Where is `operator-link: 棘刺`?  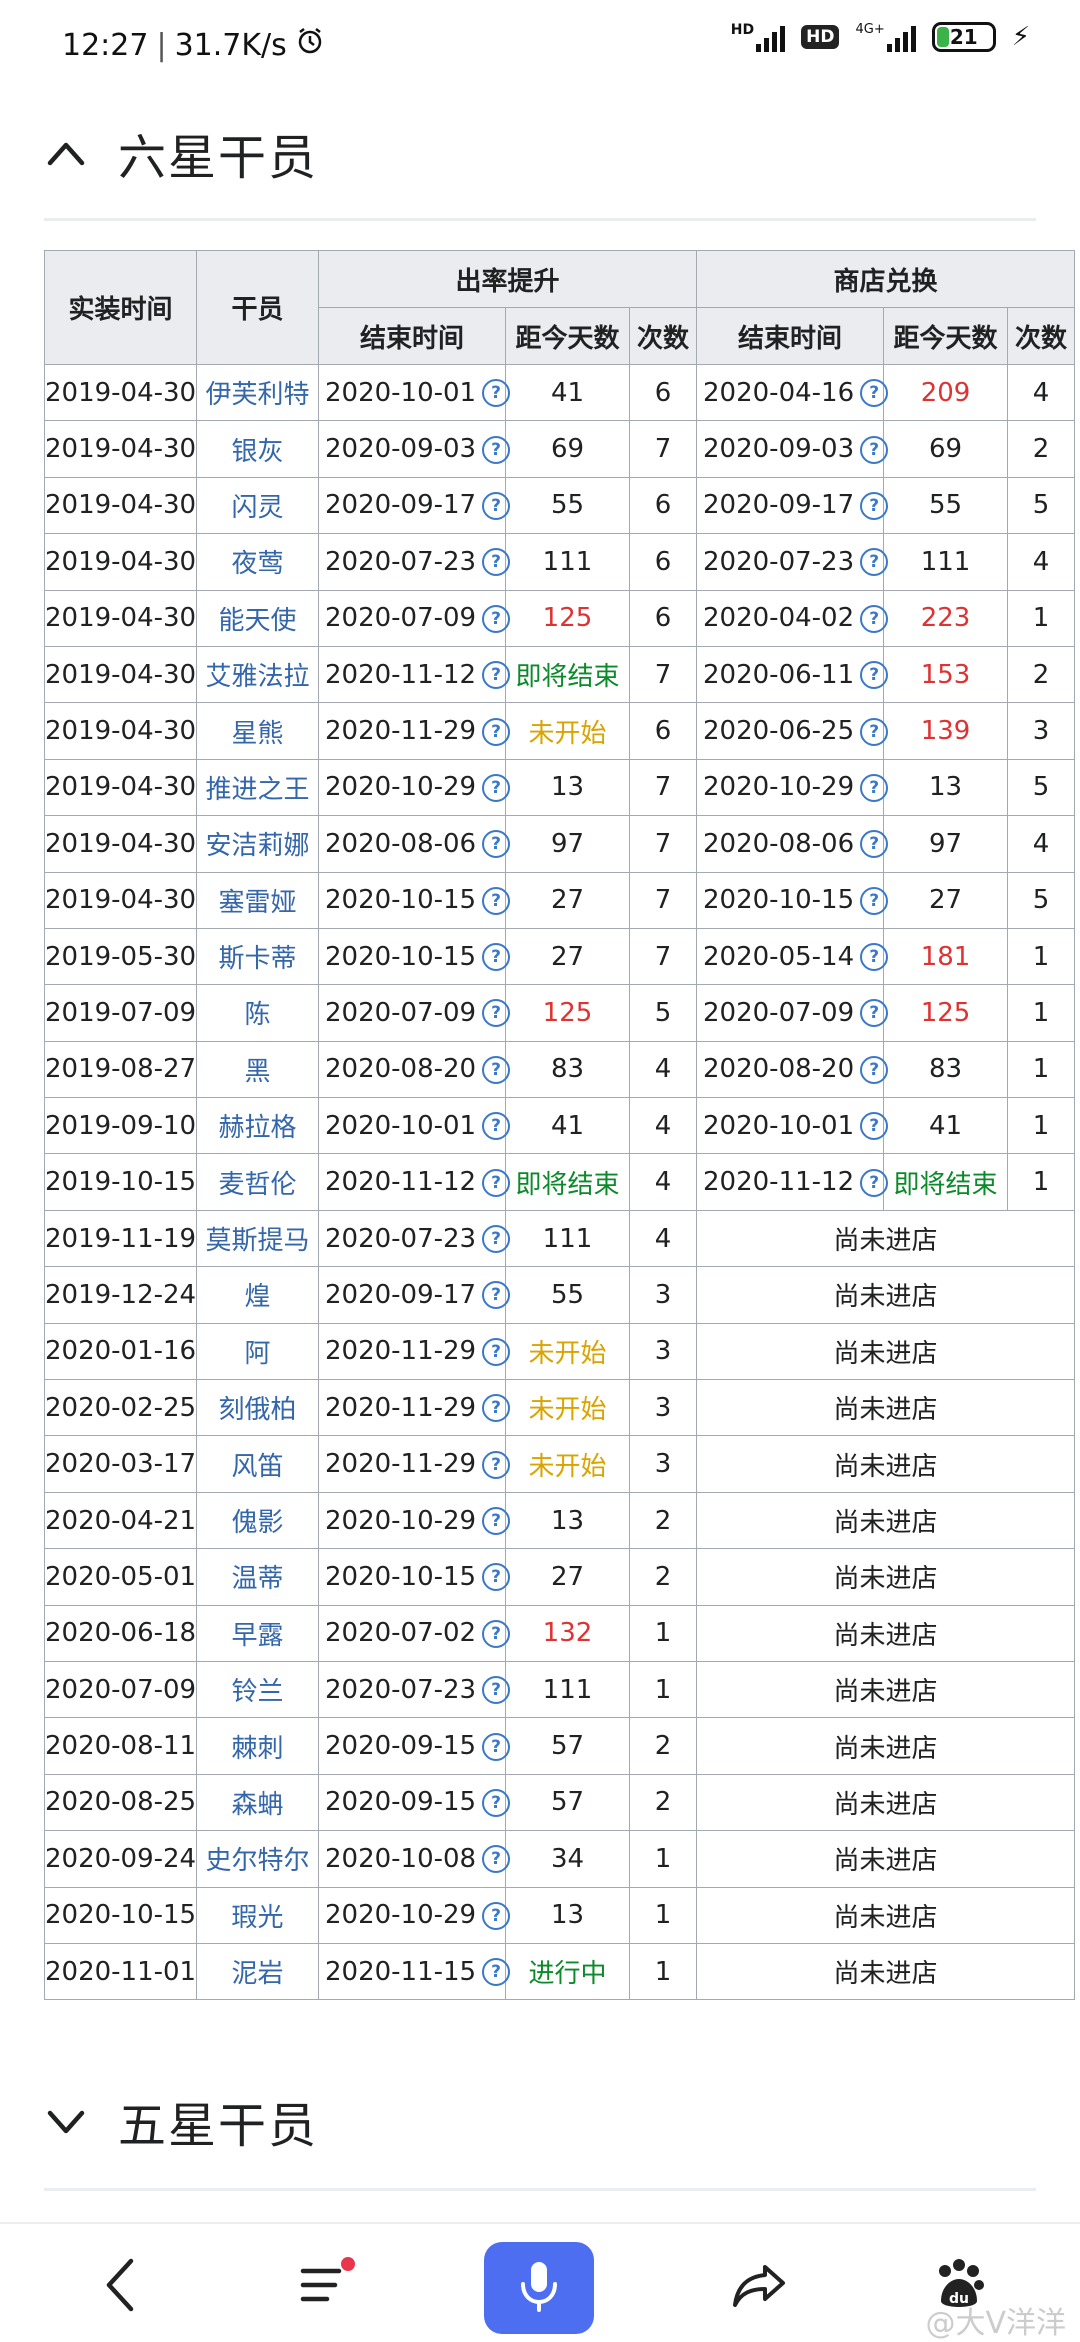 operator-link: 棘刺 is located at coordinates (257, 1746).